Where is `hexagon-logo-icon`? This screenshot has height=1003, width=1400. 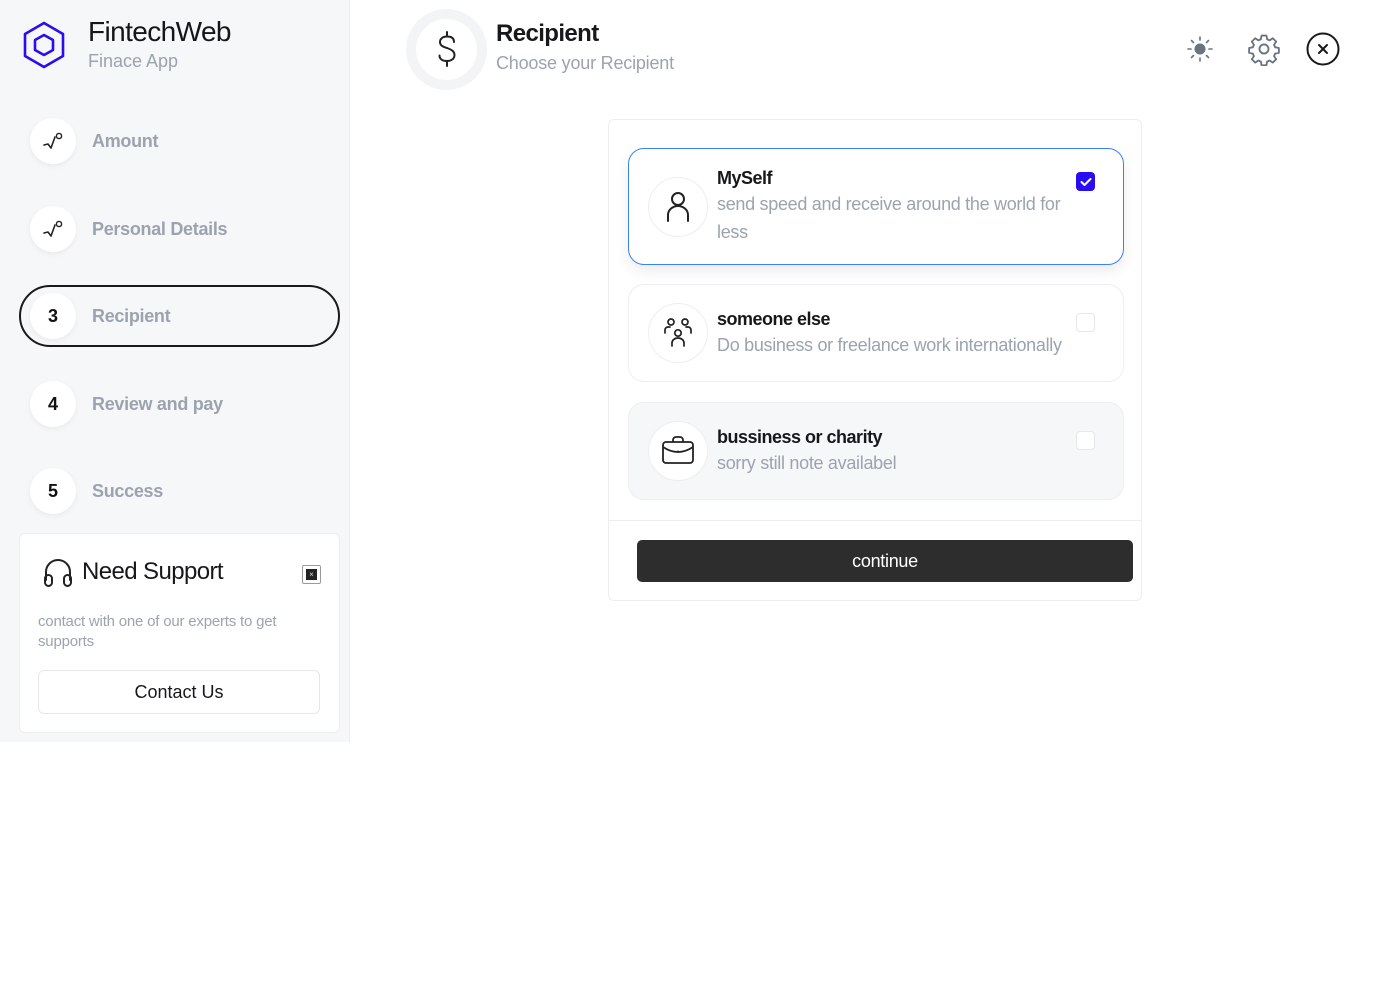 hexagon-logo-icon is located at coordinates (44, 45).